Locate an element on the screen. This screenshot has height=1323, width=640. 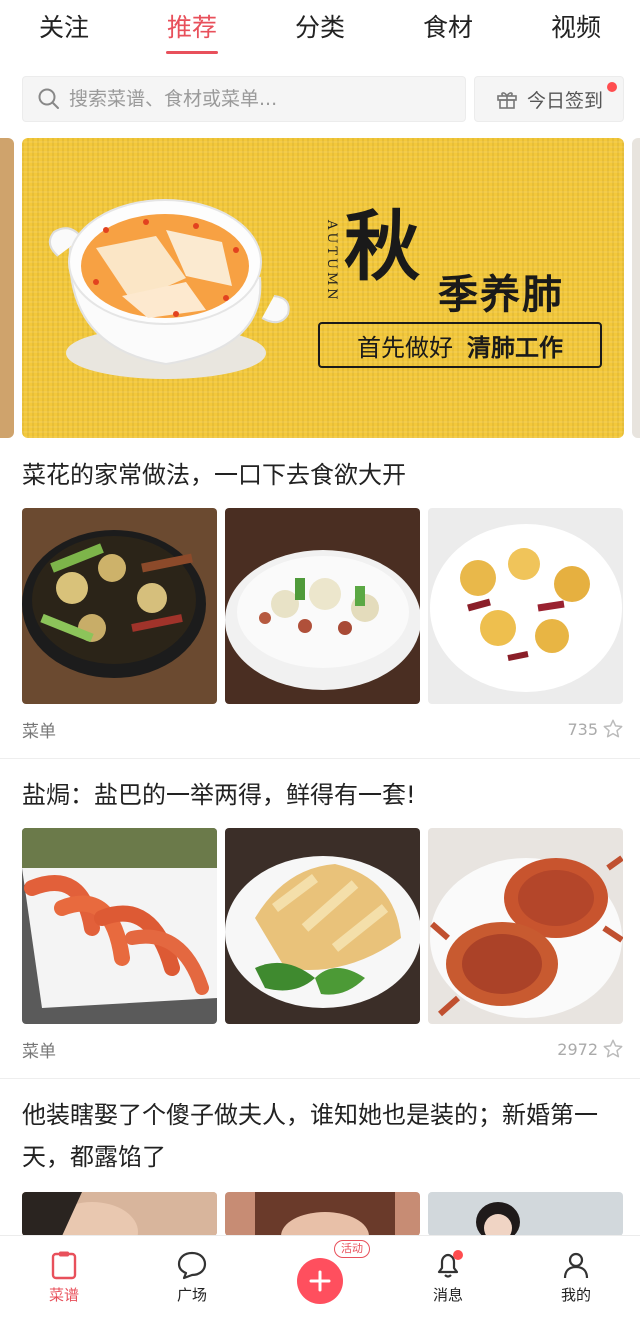
tab-video: 视频 is located at coordinates (576, 31).